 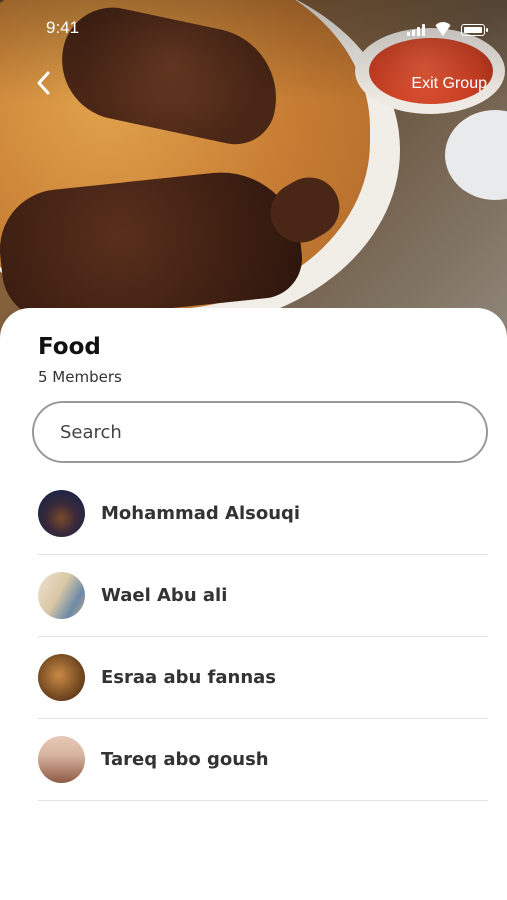 What do you see at coordinates (263, 596) in the screenshot?
I see `member-row: Wael Abu ali` at bounding box center [263, 596].